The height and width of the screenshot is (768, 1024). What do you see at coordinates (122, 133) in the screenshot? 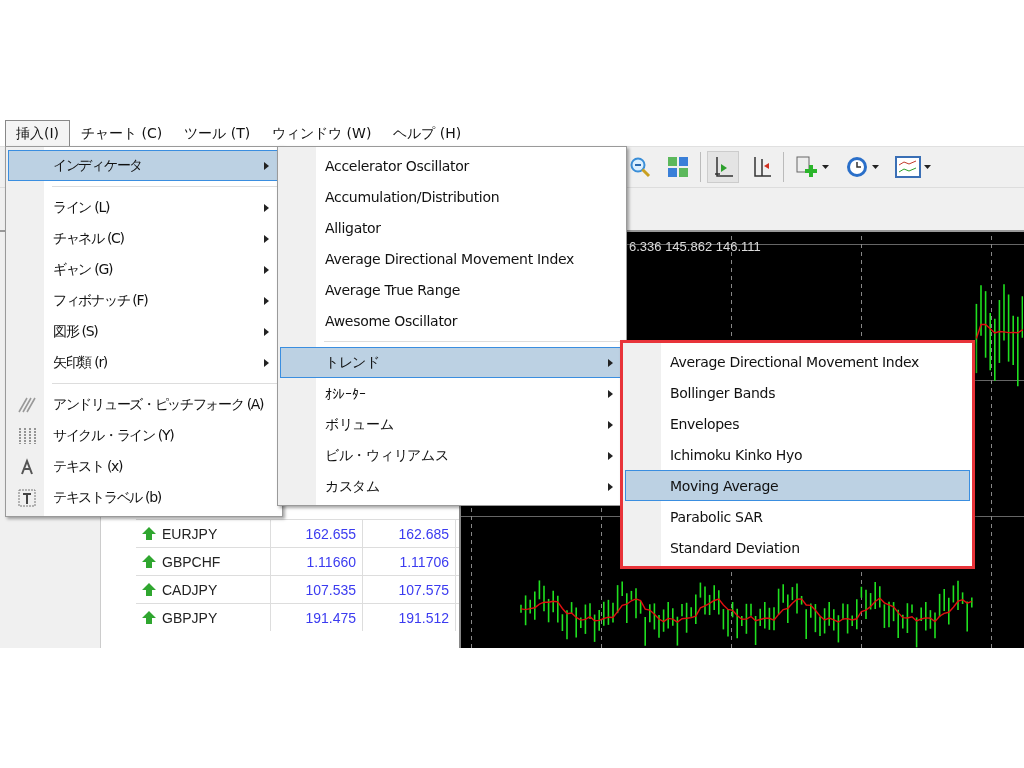
I see `menu-title: チャート (C)` at bounding box center [122, 133].